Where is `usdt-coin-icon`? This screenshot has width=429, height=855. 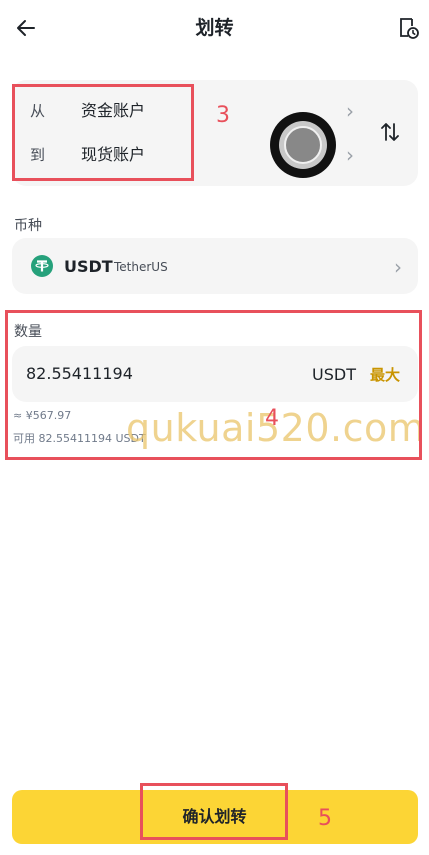 usdt-coin-icon is located at coordinates (42, 266).